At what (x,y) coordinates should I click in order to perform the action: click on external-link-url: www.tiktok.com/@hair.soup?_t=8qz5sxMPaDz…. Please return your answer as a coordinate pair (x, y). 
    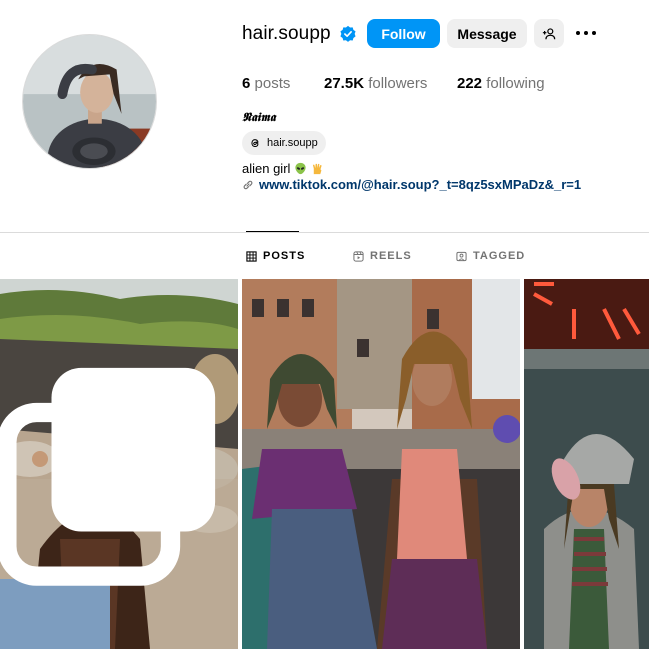
    Looking at the image, I should click on (420, 184).